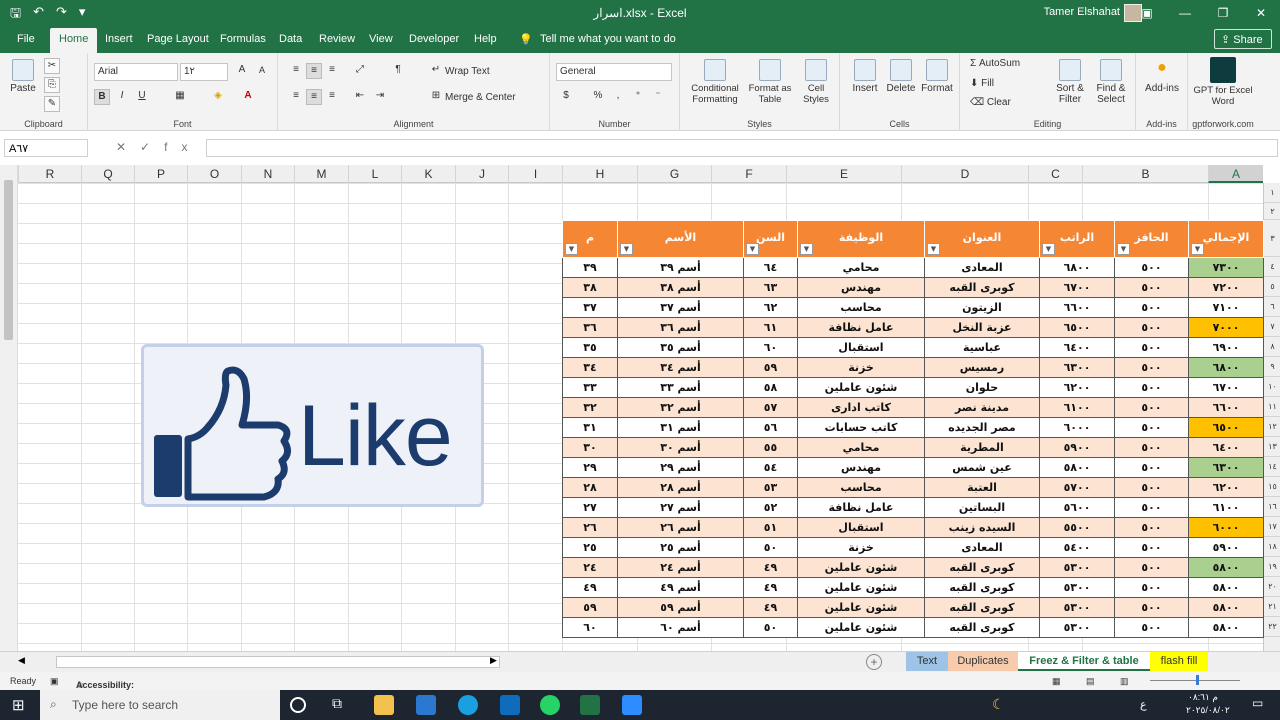 The width and height of the screenshot is (1280, 720). Describe the element at coordinates (861, 527) in the screenshot. I see `table-cell-job: استقبال` at that location.